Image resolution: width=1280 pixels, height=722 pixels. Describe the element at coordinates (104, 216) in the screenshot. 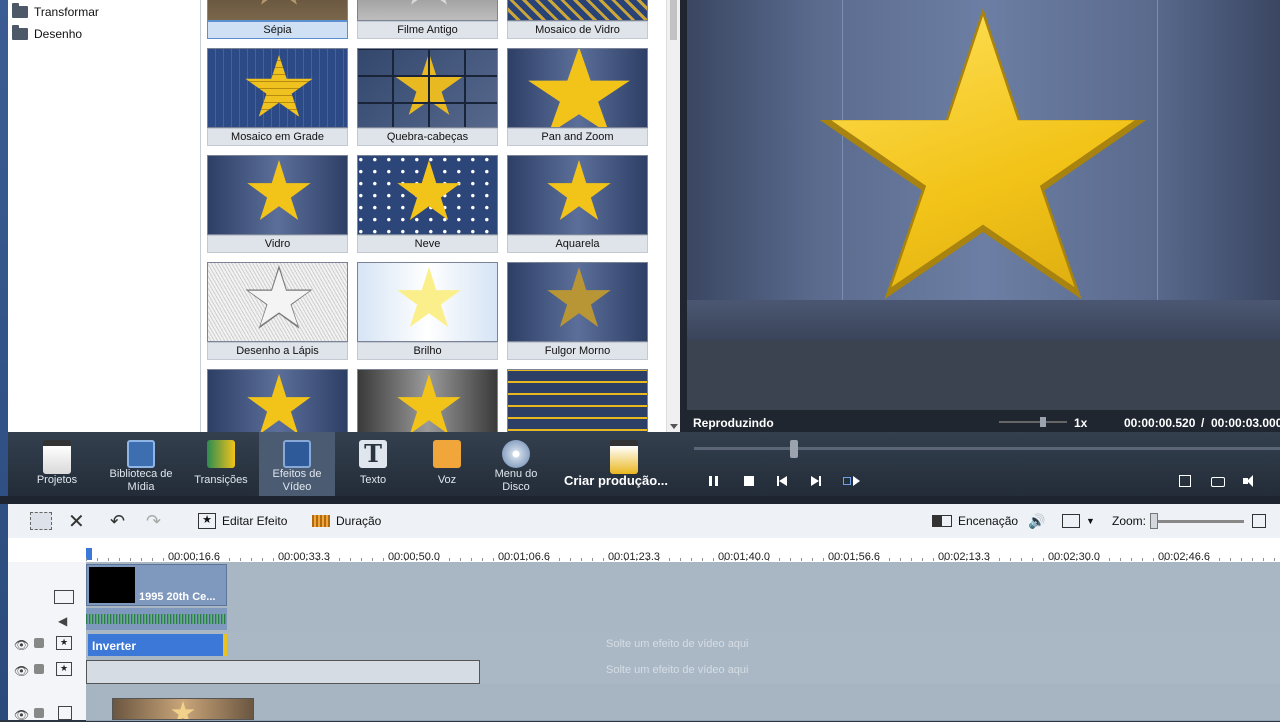

I see `effects-category-tree: Transformar Desenho` at that location.